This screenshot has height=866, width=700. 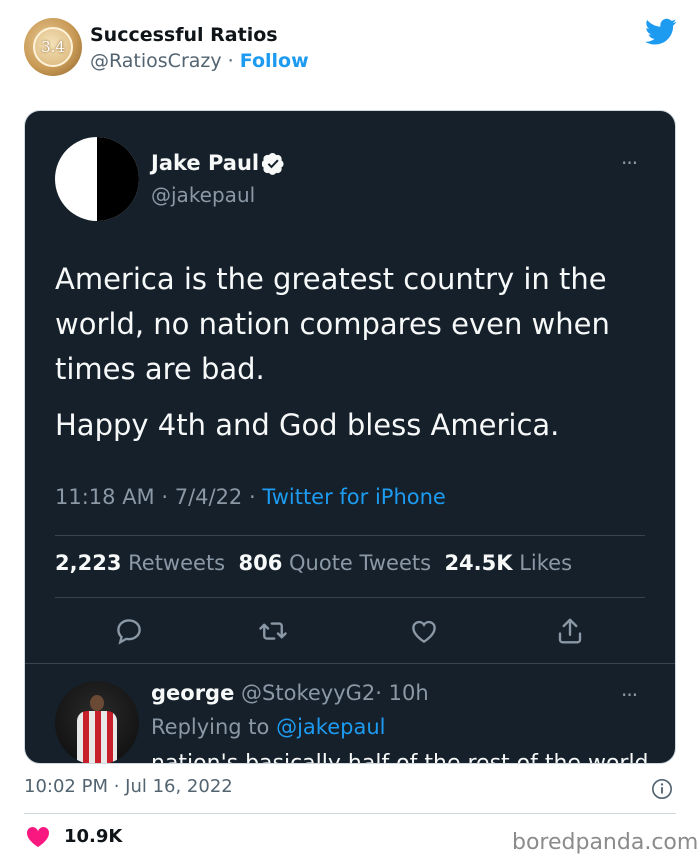 I want to click on reply-author-handle: @StokeyyG2, so click(x=308, y=693).